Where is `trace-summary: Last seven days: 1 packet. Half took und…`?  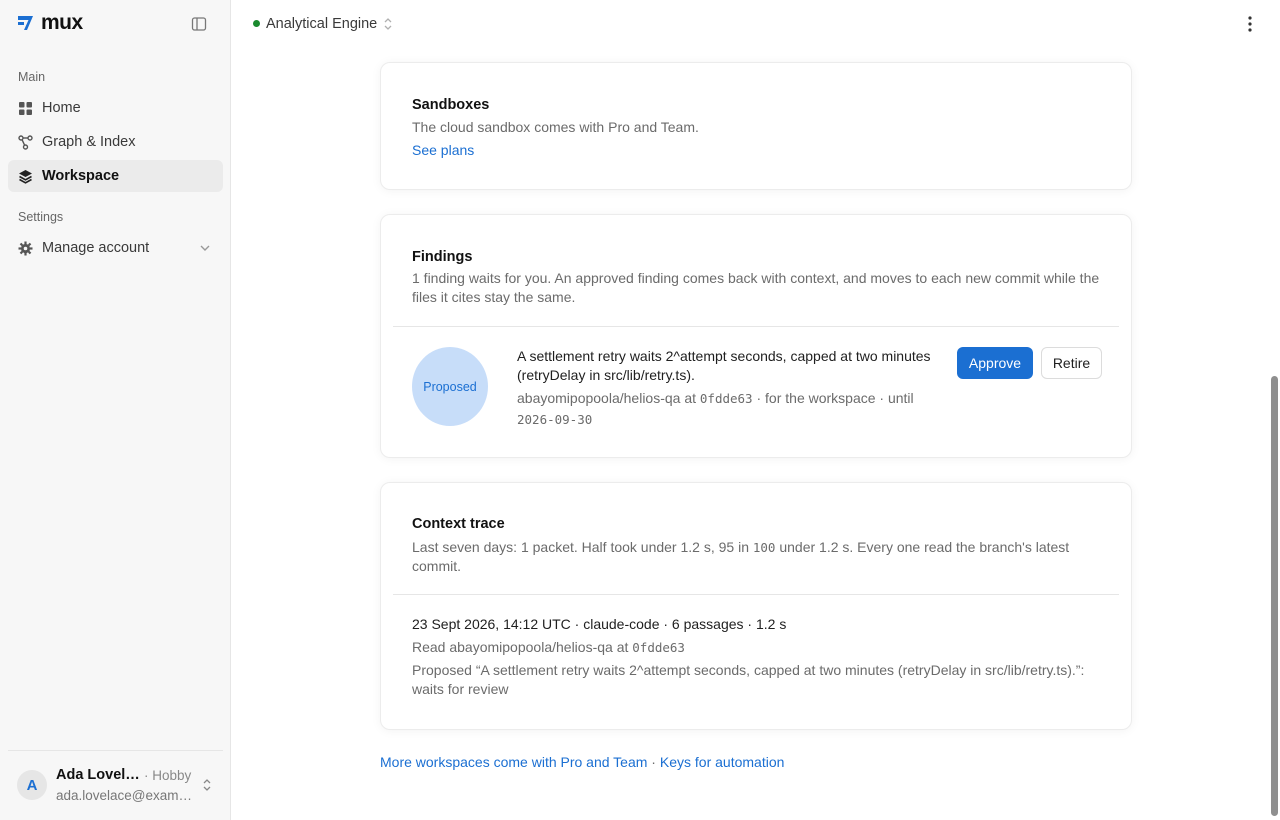
trace-summary: Last seven days: 1 packet. Half took und… is located at coordinates (757, 557).